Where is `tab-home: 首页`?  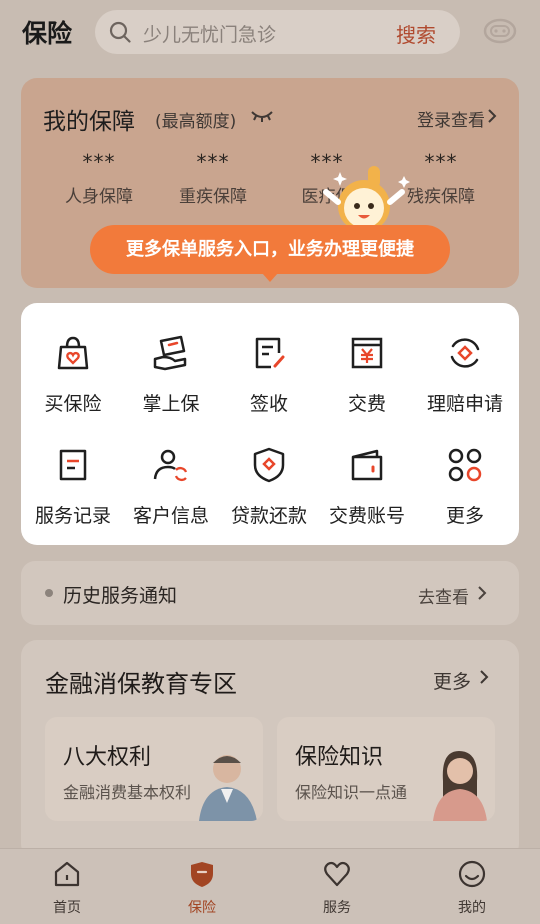
tab-home: 首页 is located at coordinates (67, 888).